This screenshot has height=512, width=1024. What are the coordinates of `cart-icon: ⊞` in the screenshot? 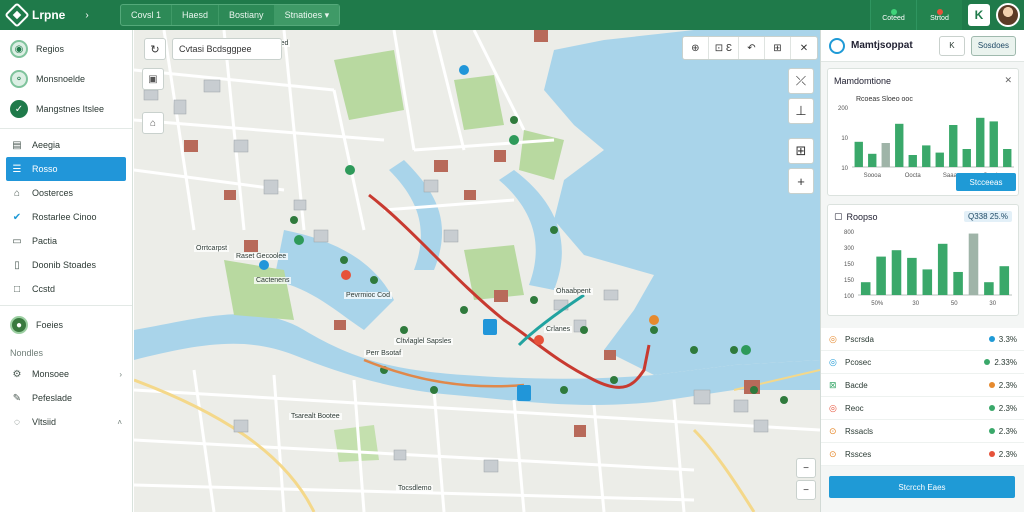 It's located at (801, 151).